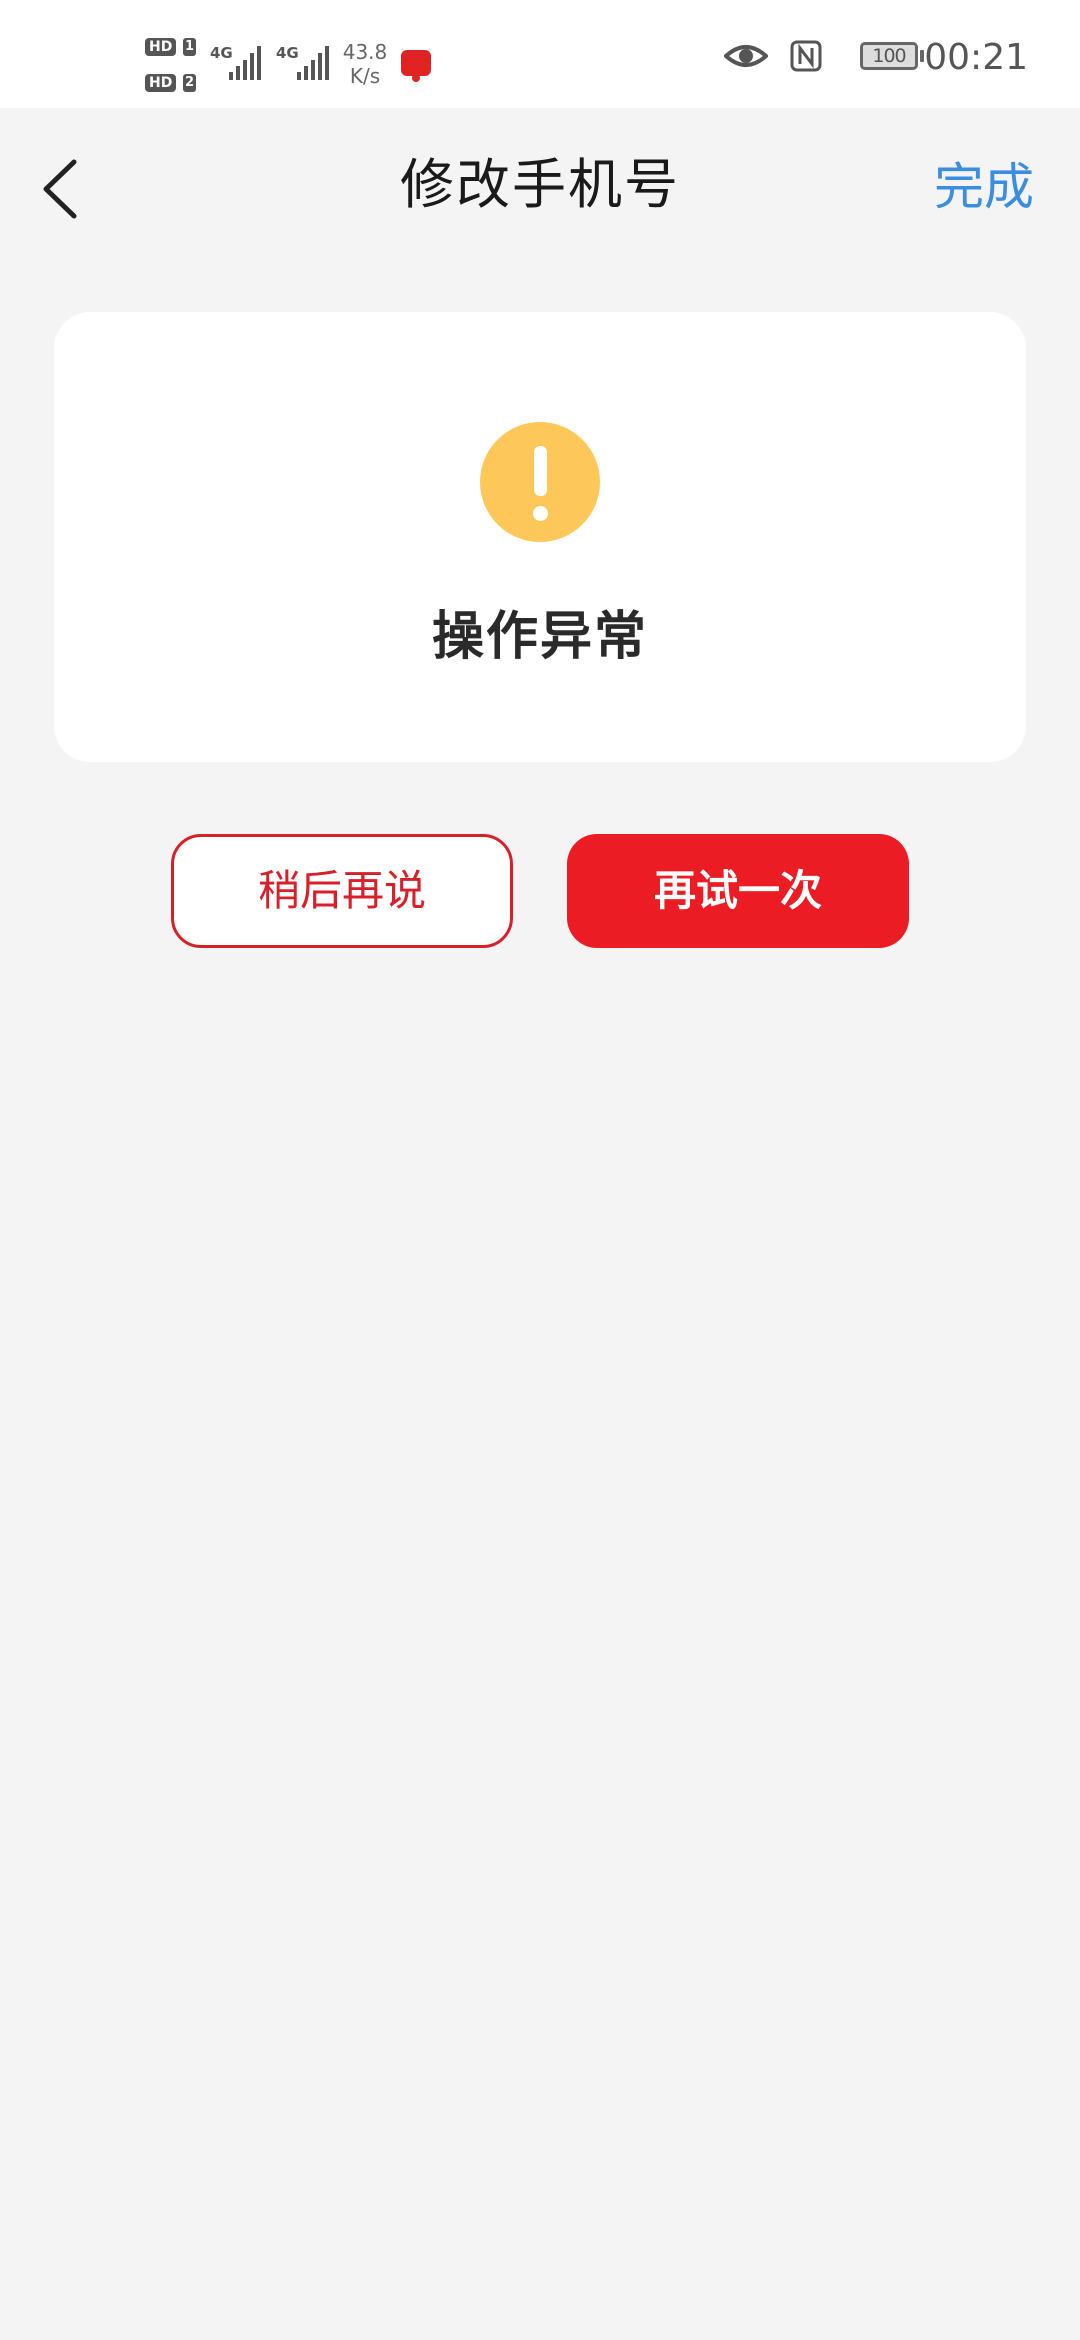 Image resolution: width=1080 pixels, height=2340 pixels. Describe the element at coordinates (245, 63) in the screenshot. I see `signal-strength-1-icon` at that location.